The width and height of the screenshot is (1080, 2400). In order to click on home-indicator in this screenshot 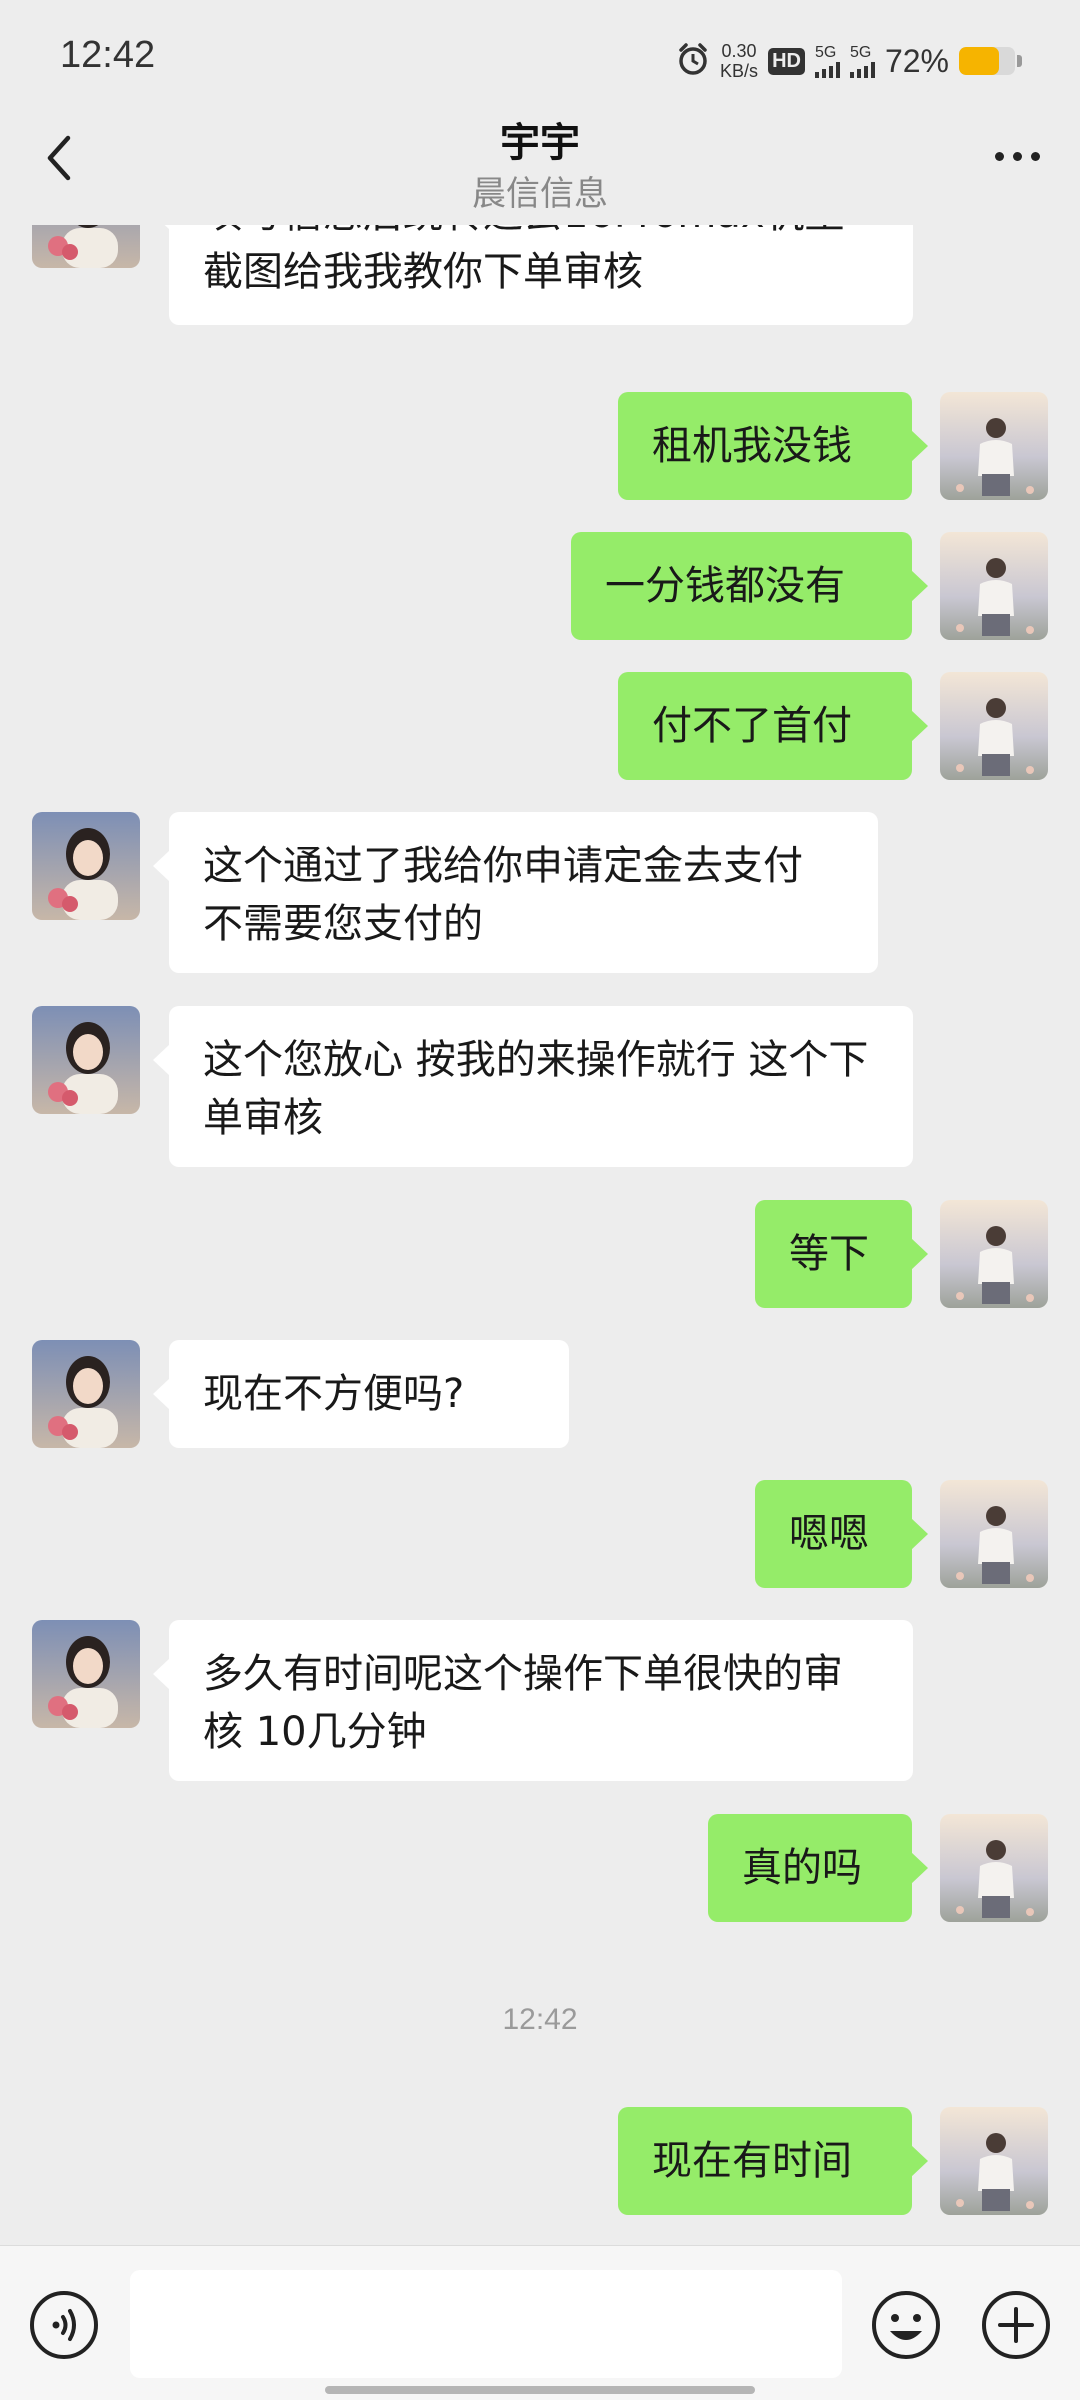, I will do `click(540, 2390)`.